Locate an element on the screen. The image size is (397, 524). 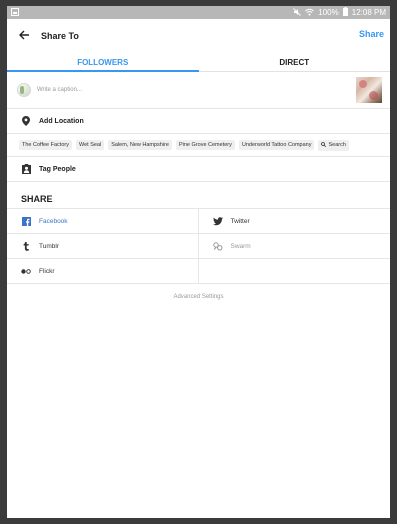
tab-followers: FOLLOWERS is located at coordinates (103, 62).